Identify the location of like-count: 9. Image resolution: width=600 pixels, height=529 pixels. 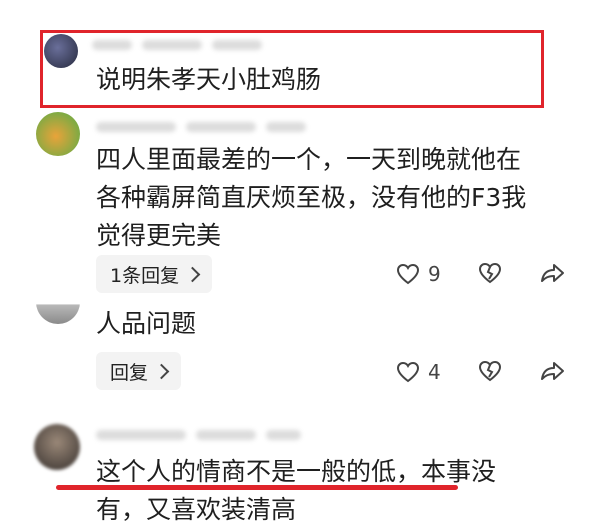
(434, 274).